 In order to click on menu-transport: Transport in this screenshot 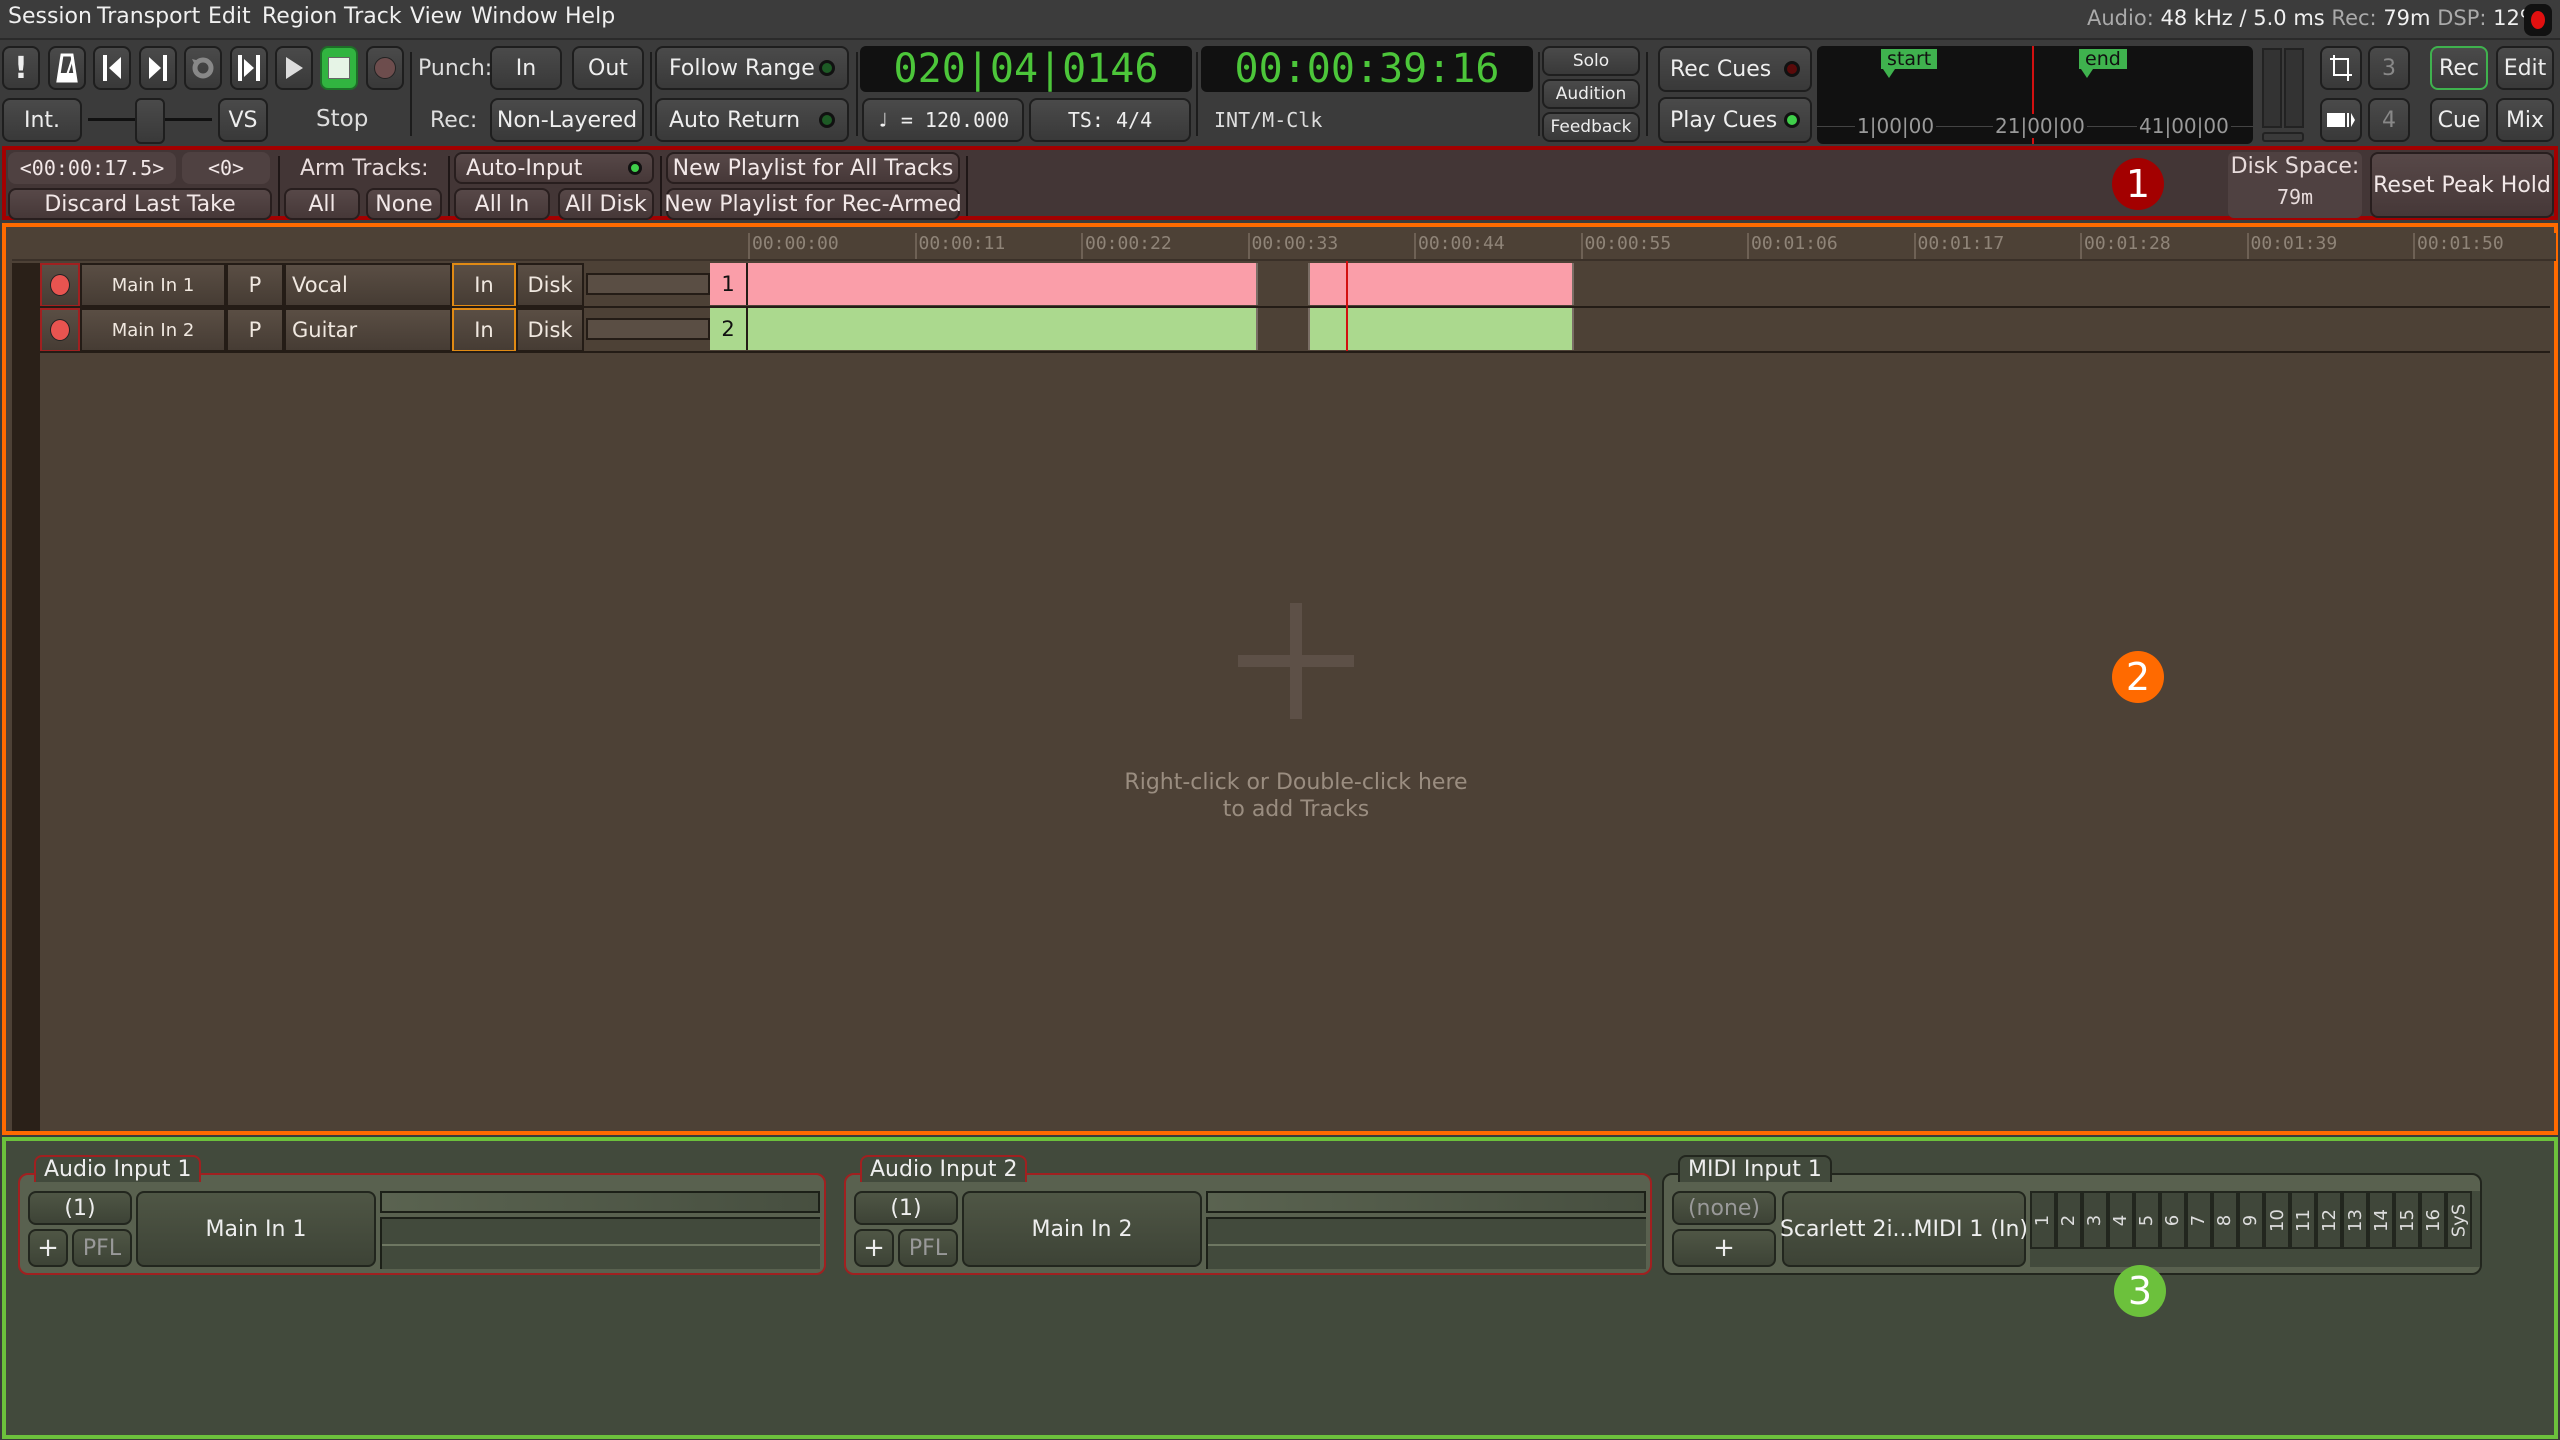, I will do `click(148, 16)`.